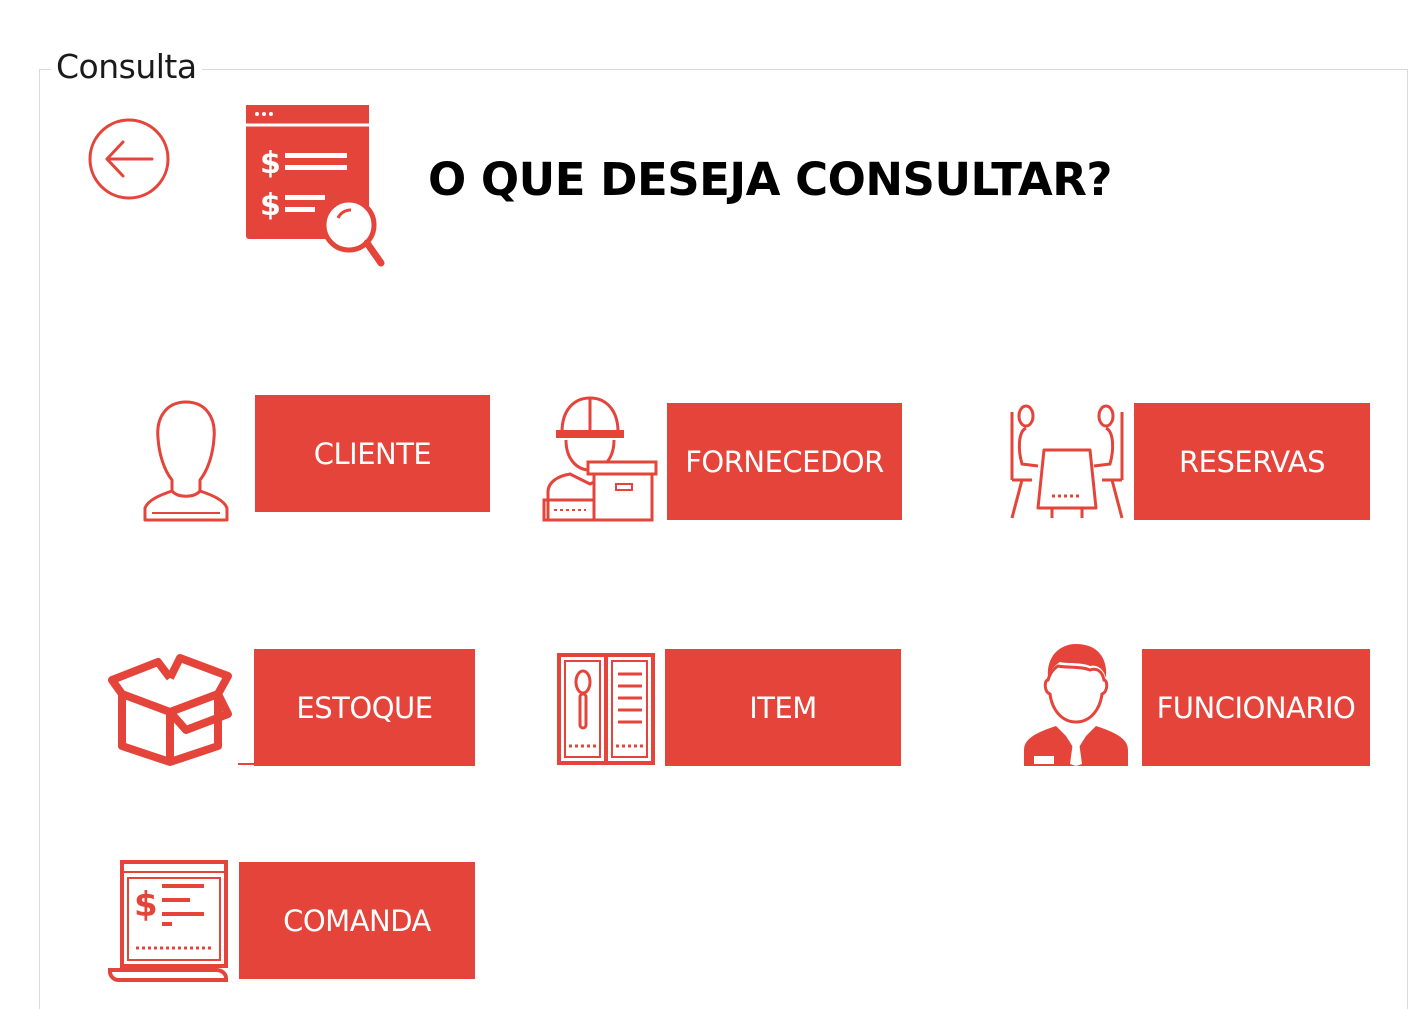  What do you see at coordinates (372, 453) in the screenshot?
I see `cliente-button: CLIENTE` at bounding box center [372, 453].